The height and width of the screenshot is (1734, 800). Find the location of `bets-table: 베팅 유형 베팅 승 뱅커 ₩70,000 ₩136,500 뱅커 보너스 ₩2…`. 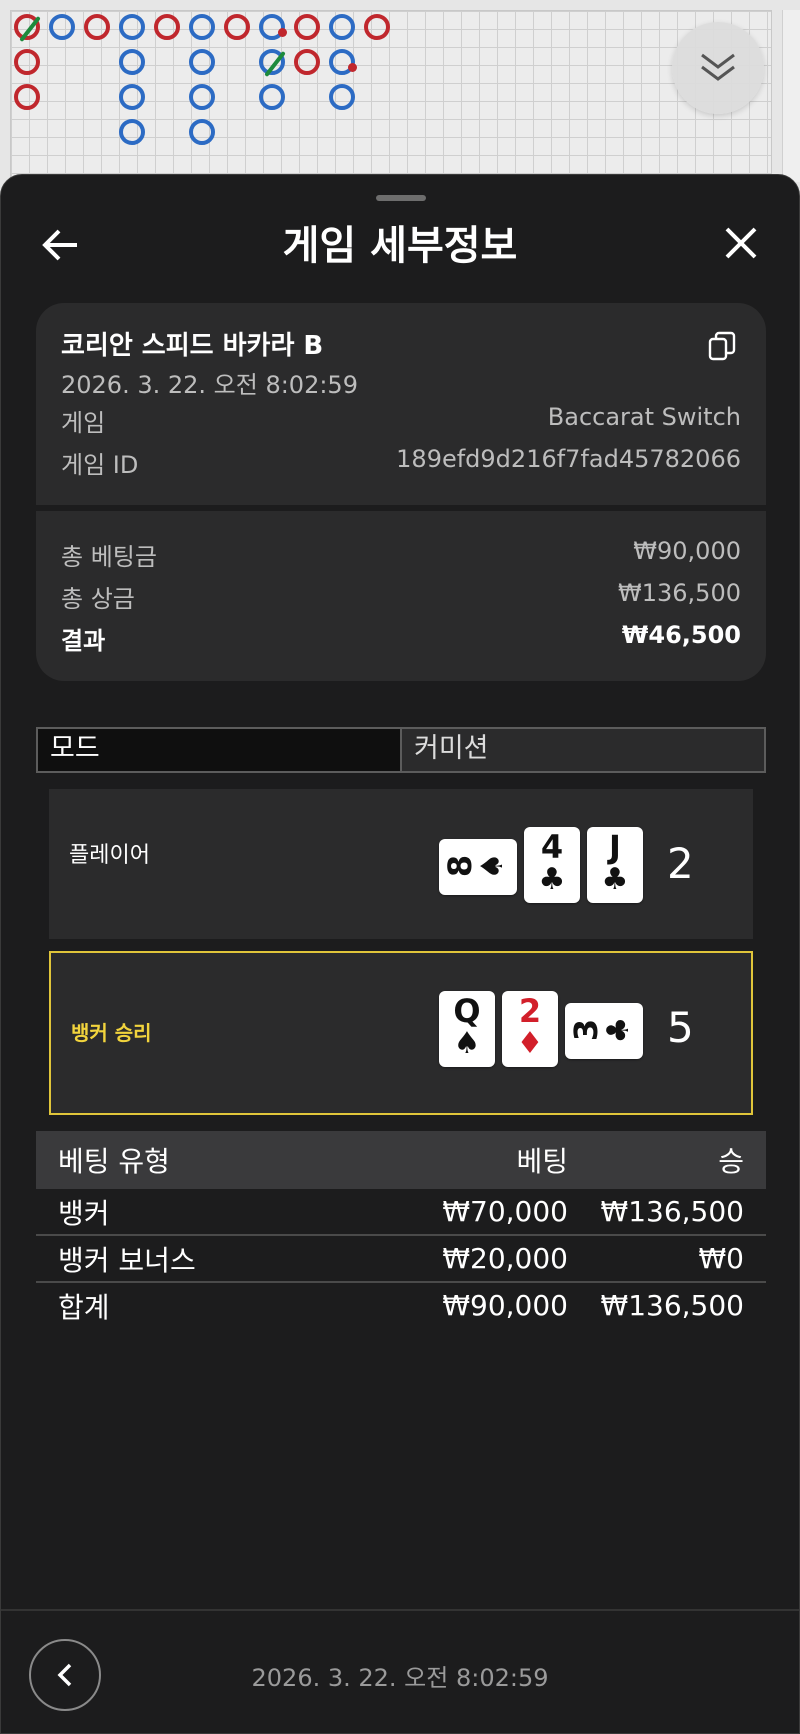

bets-table: 베팅 유형 베팅 승 뱅커 ₩70,000 ₩136,500 뱅커 보너스 ₩2… is located at coordinates (401, 1229).